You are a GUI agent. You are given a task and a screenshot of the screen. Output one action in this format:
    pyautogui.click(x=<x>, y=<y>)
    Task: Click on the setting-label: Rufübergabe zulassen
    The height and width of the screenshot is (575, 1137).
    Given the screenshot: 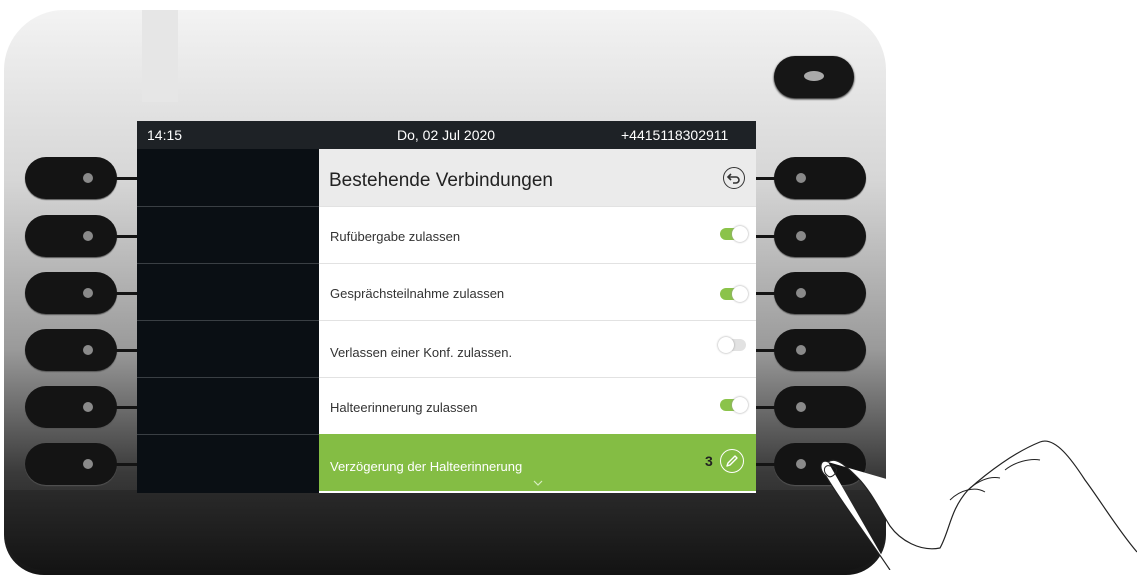 What is the action you would take?
    pyautogui.click(x=395, y=236)
    